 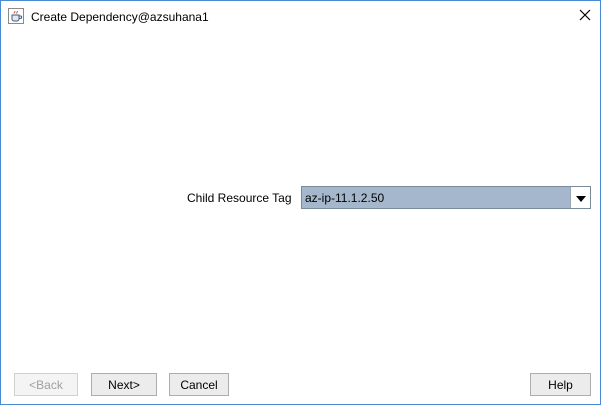 What do you see at coordinates (446, 197) in the screenshot?
I see `child-resource-tag-dropdown: az-ip-11.1.2.50` at bounding box center [446, 197].